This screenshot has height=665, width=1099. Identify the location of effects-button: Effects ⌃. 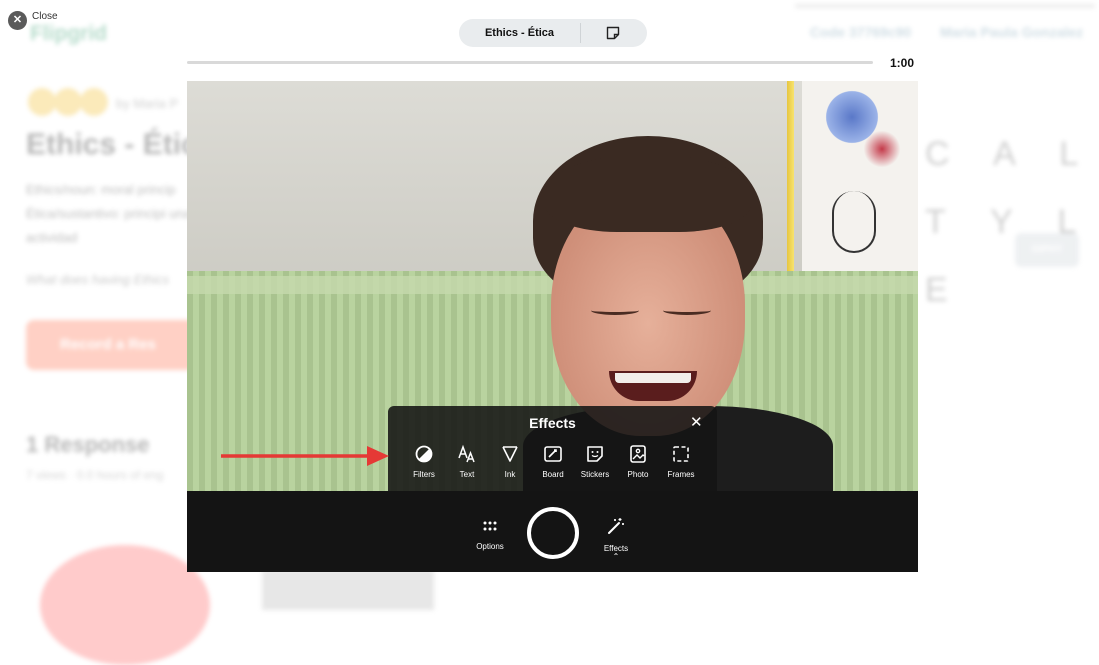
(616, 538).